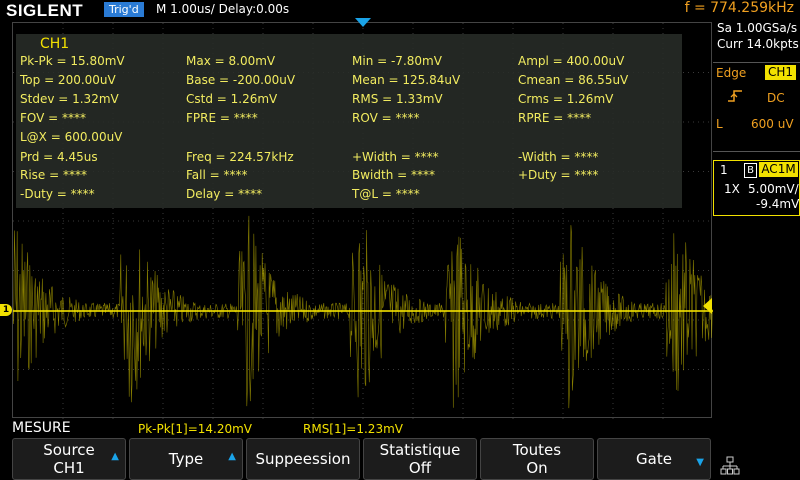  Describe the element at coordinates (59, 157) in the screenshot. I see `measurement-value: Prd = 4.45us` at that location.